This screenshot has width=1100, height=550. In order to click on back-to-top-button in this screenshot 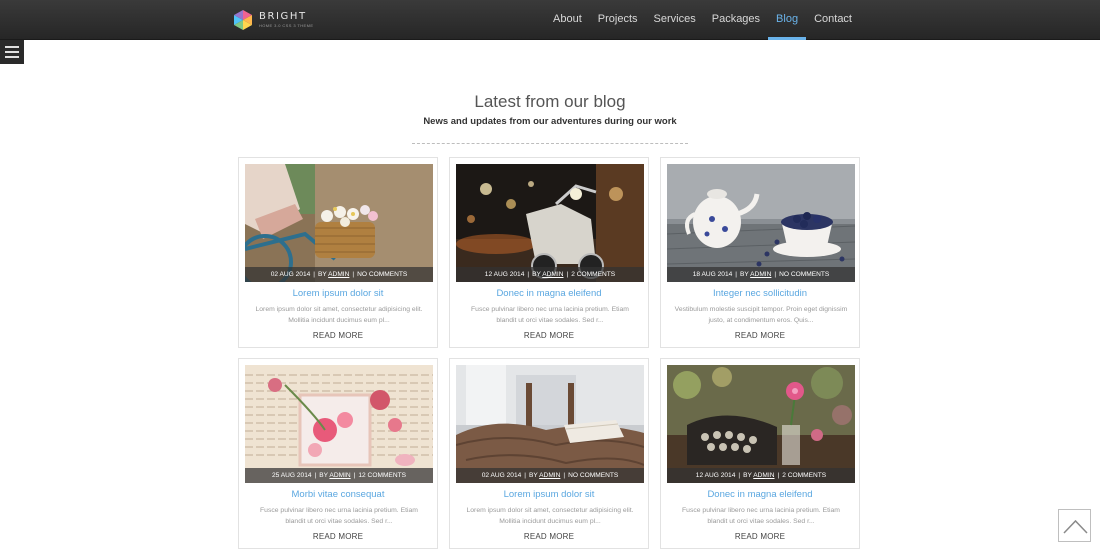, I will do `click(1074, 525)`.